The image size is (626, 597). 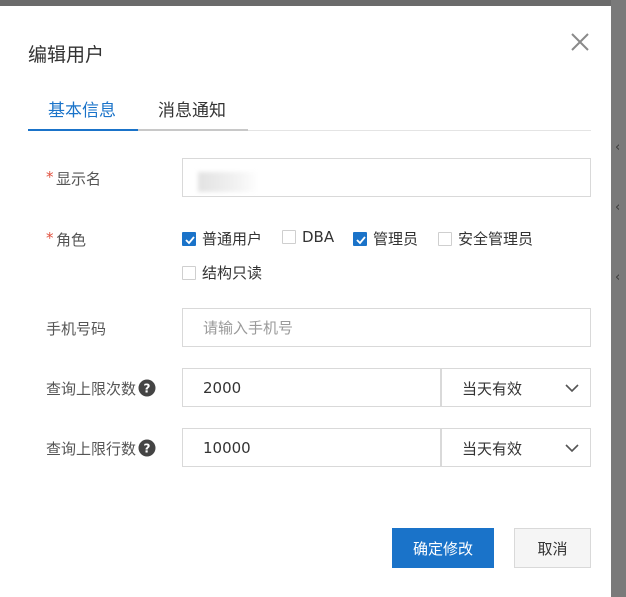 I want to click on display-name-label: * 显示名, so click(x=74, y=178).